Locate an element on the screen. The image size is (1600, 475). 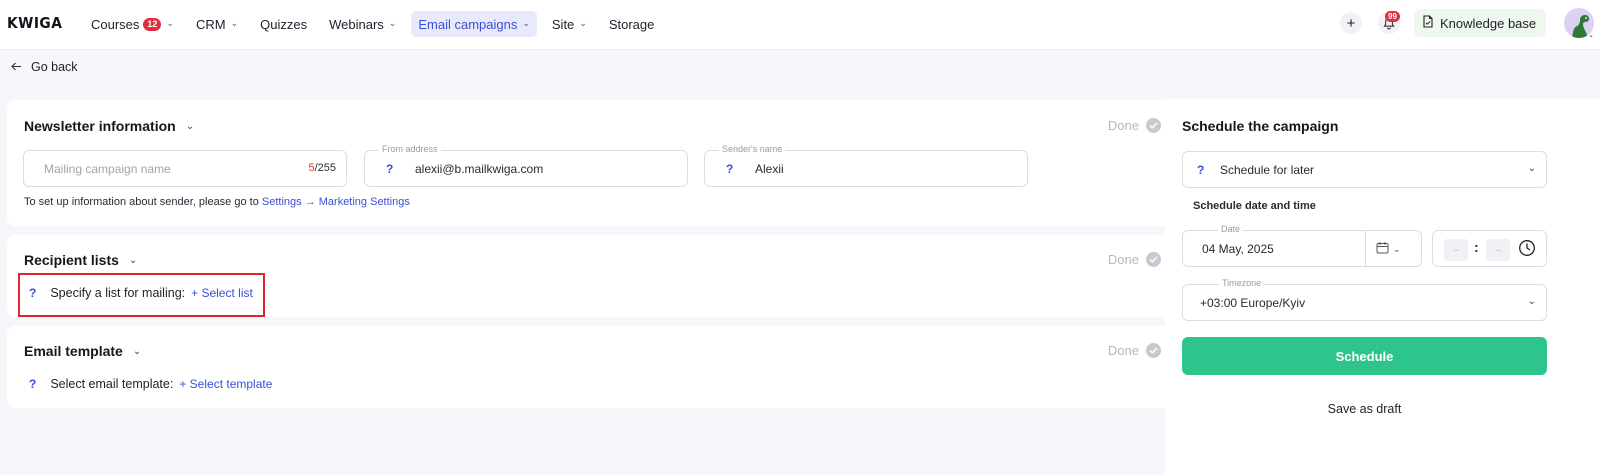
recipients-done-status: Done is located at coordinates (1134, 259).